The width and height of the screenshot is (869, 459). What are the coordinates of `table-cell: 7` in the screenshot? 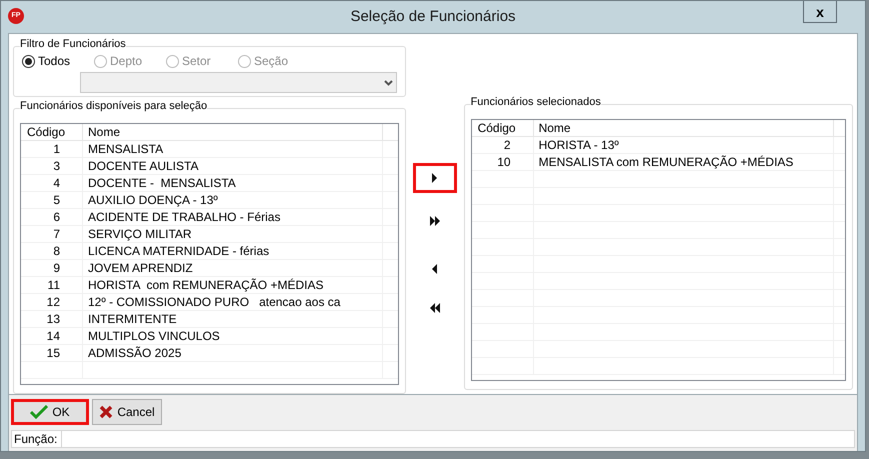 It's located at (52, 234).